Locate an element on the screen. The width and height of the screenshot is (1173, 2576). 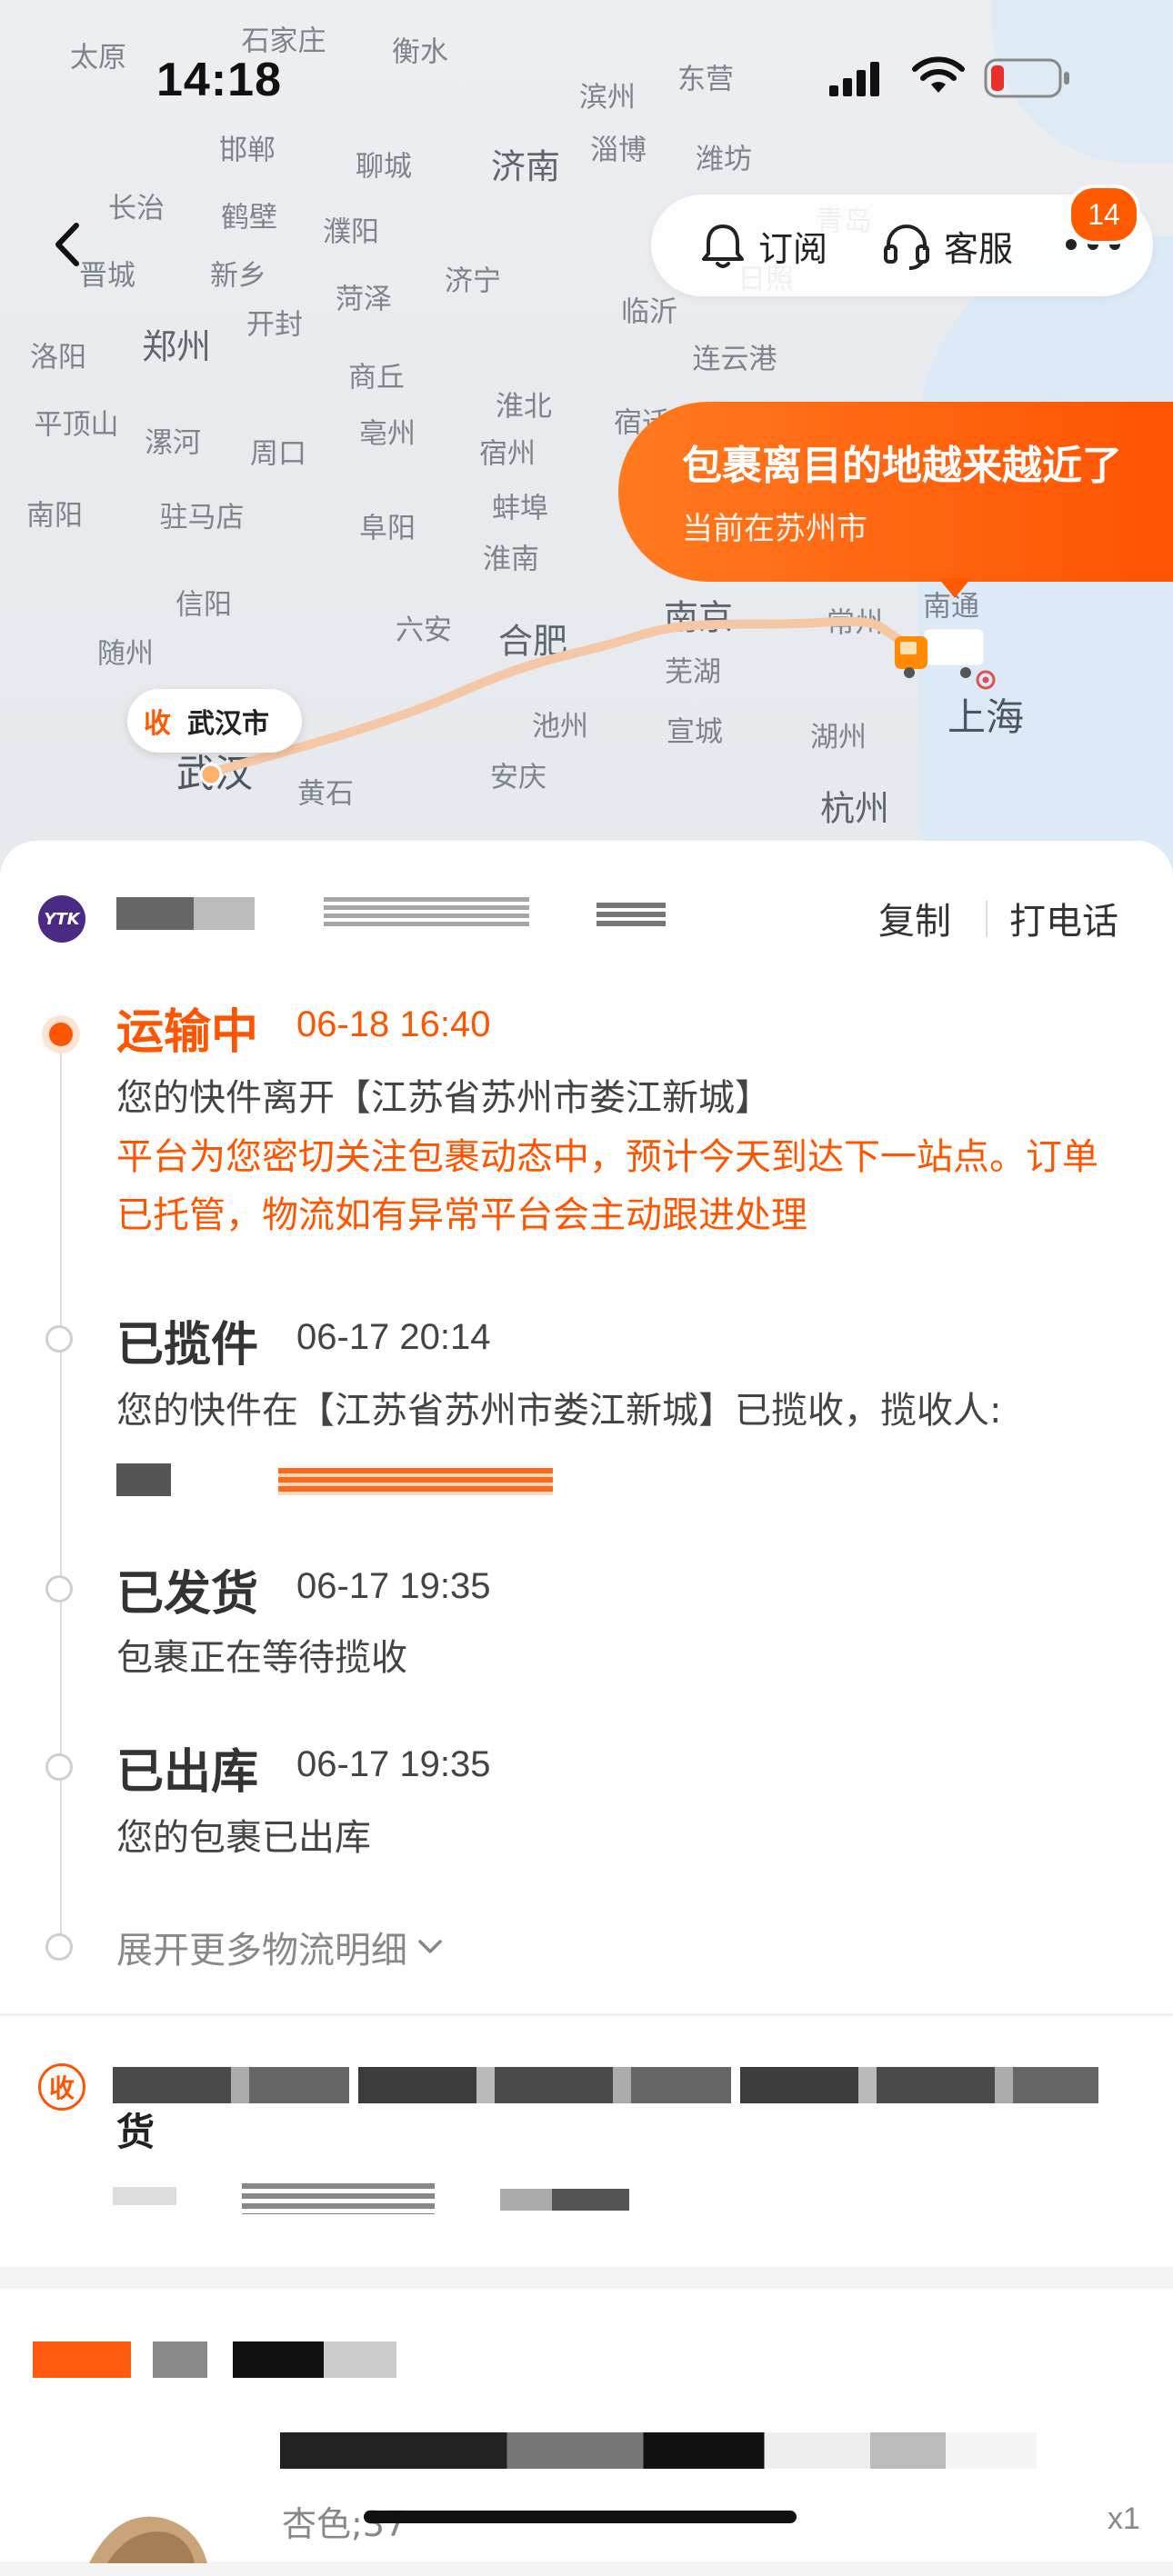
event-description: 您的快件离开【江苏省苏州市娄江新城】 is located at coordinates (443, 1098).